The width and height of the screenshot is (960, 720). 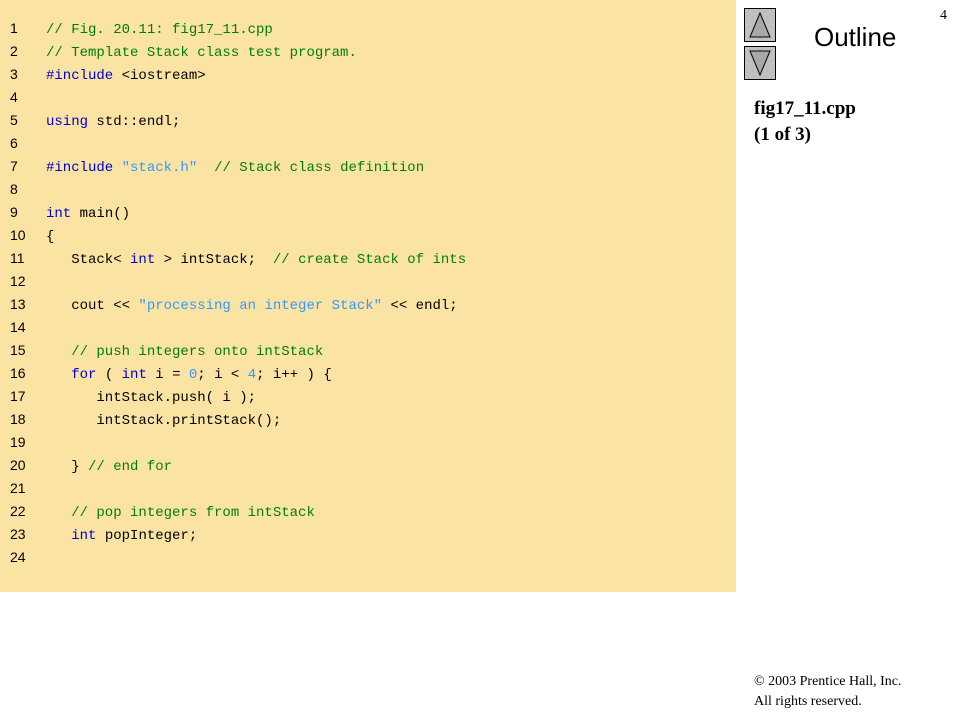 What do you see at coordinates (368, 192) in the screenshot?
I see `code-line: 8` at bounding box center [368, 192].